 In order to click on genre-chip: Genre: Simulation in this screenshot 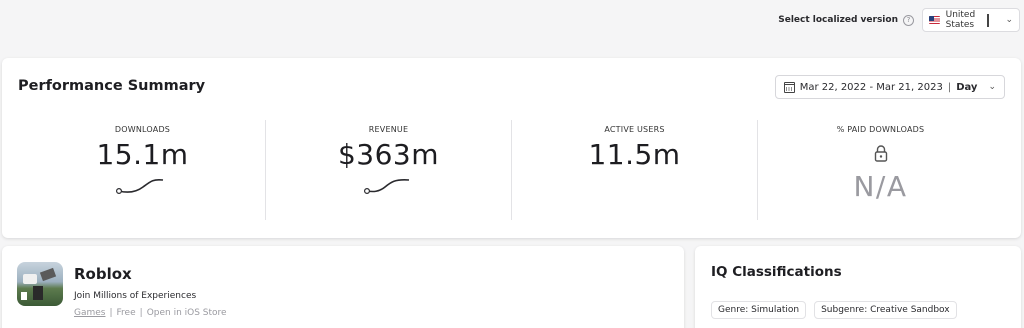, I will do `click(759, 310)`.